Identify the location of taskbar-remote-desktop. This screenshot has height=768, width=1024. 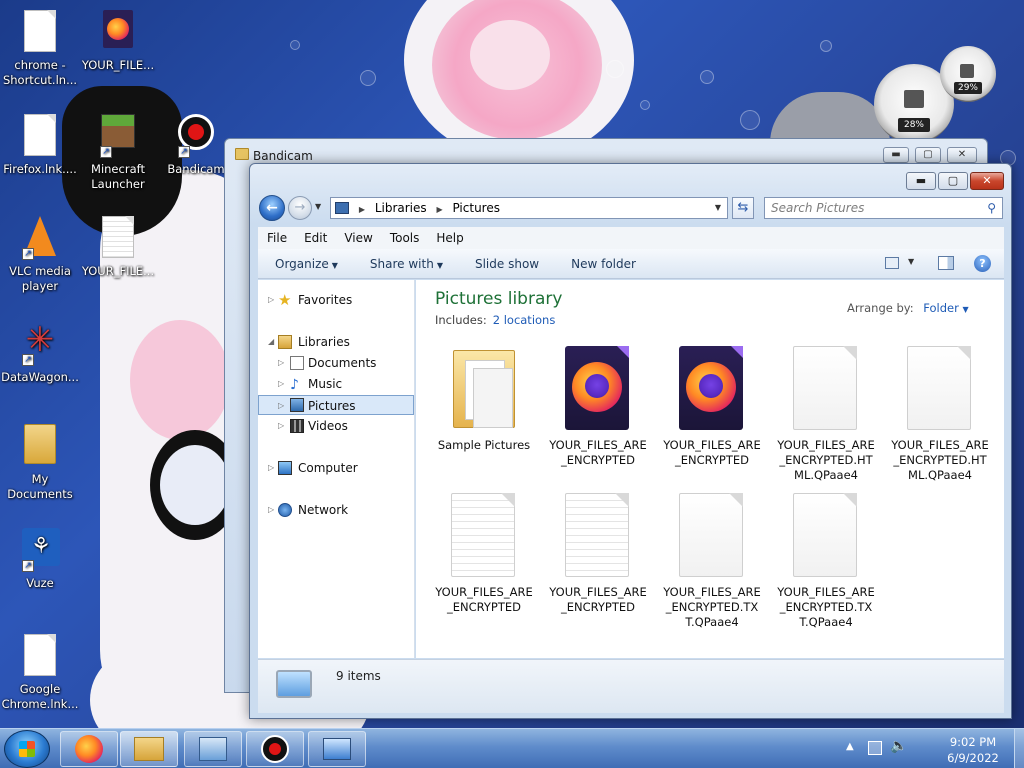
(337, 749).